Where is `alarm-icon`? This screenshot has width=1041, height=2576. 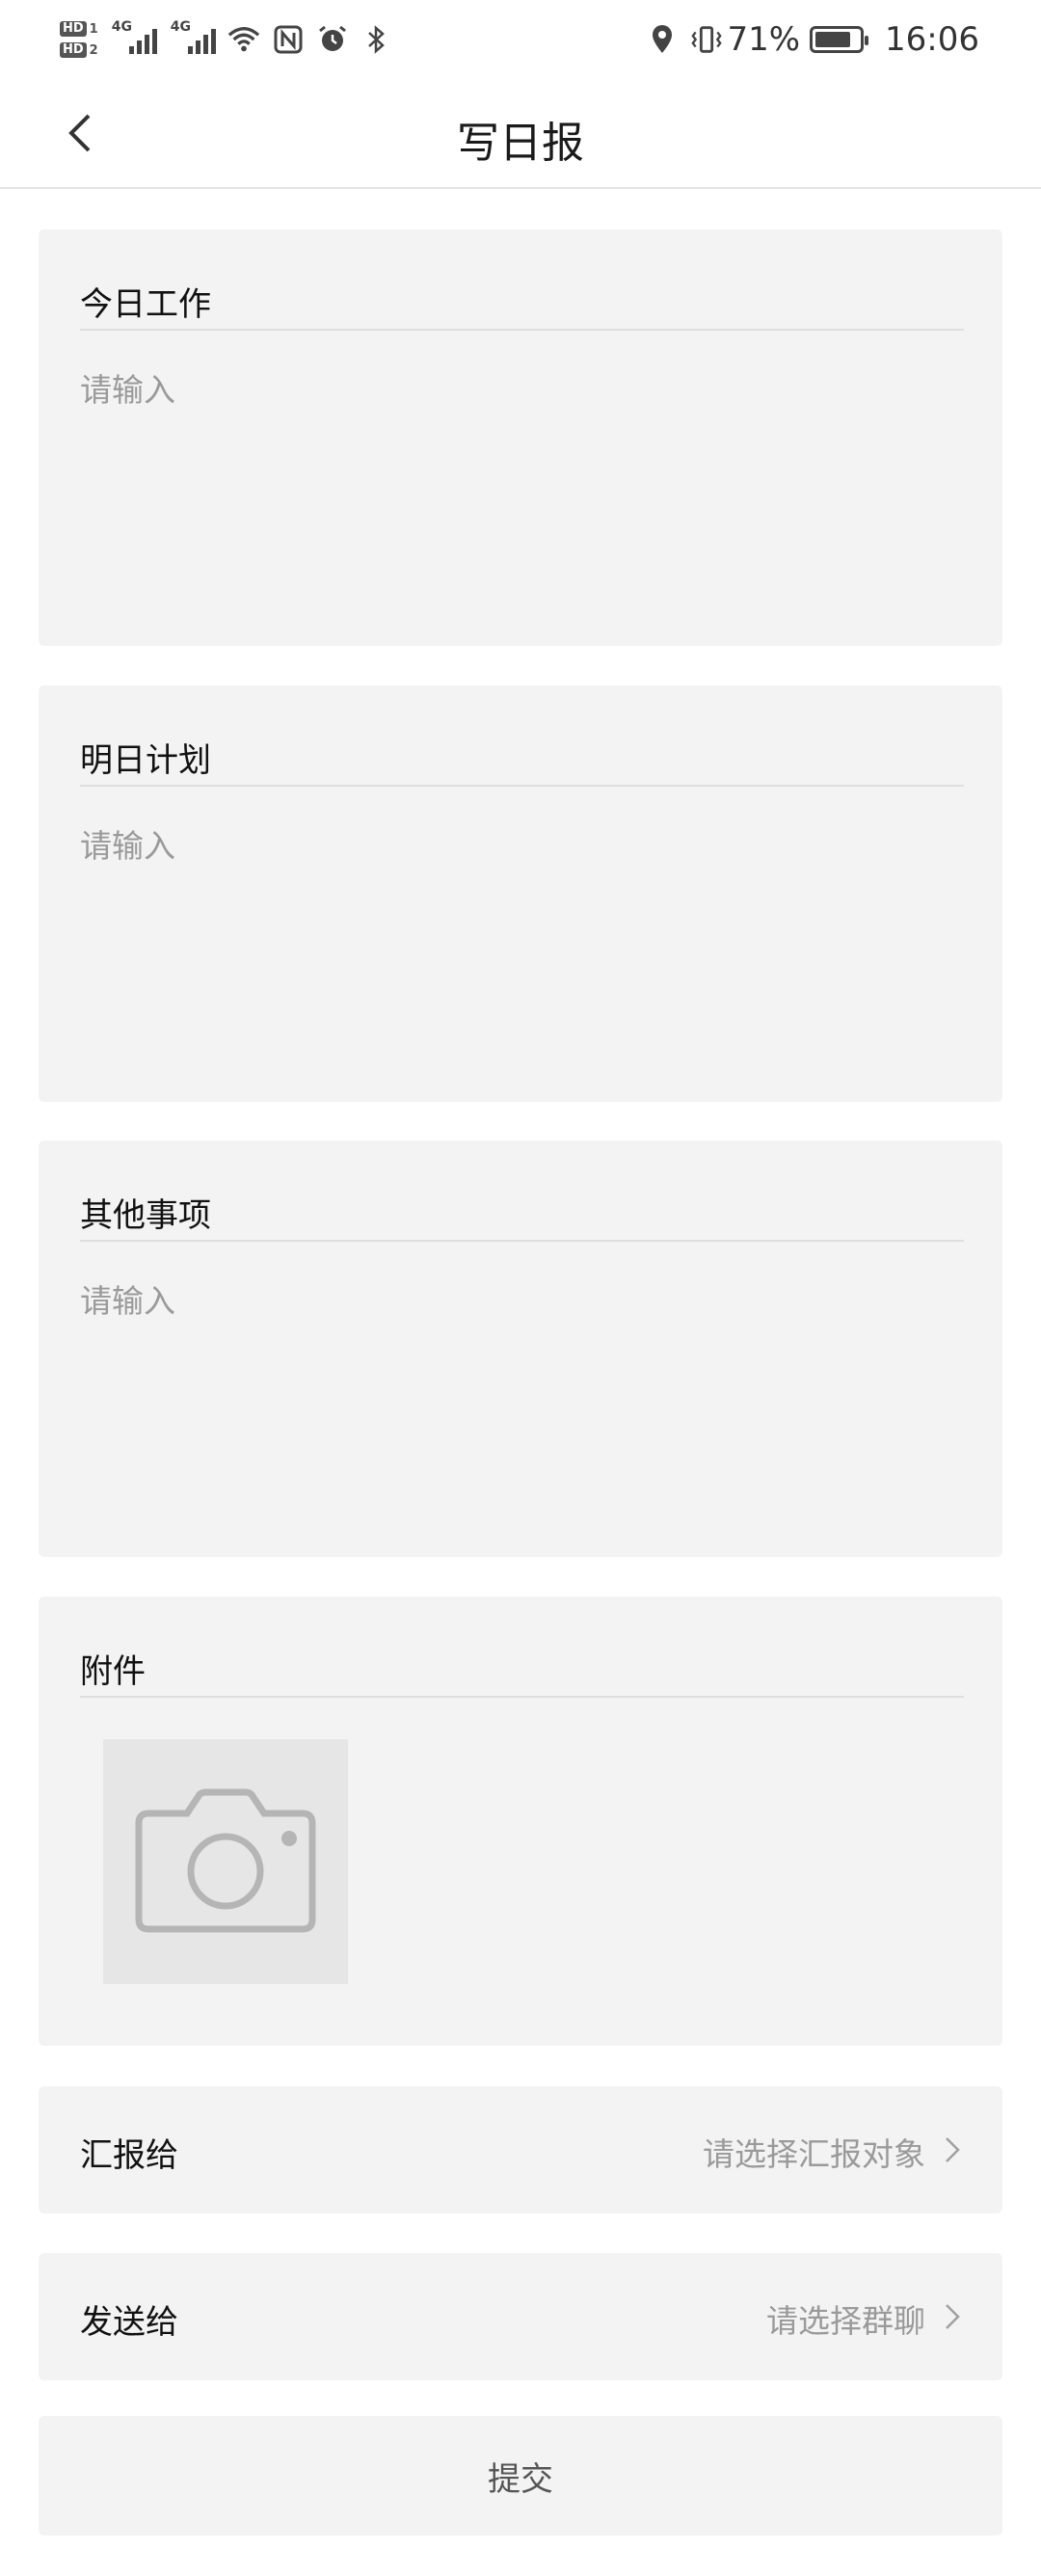
alarm-icon is located at coordinates (332, 39).